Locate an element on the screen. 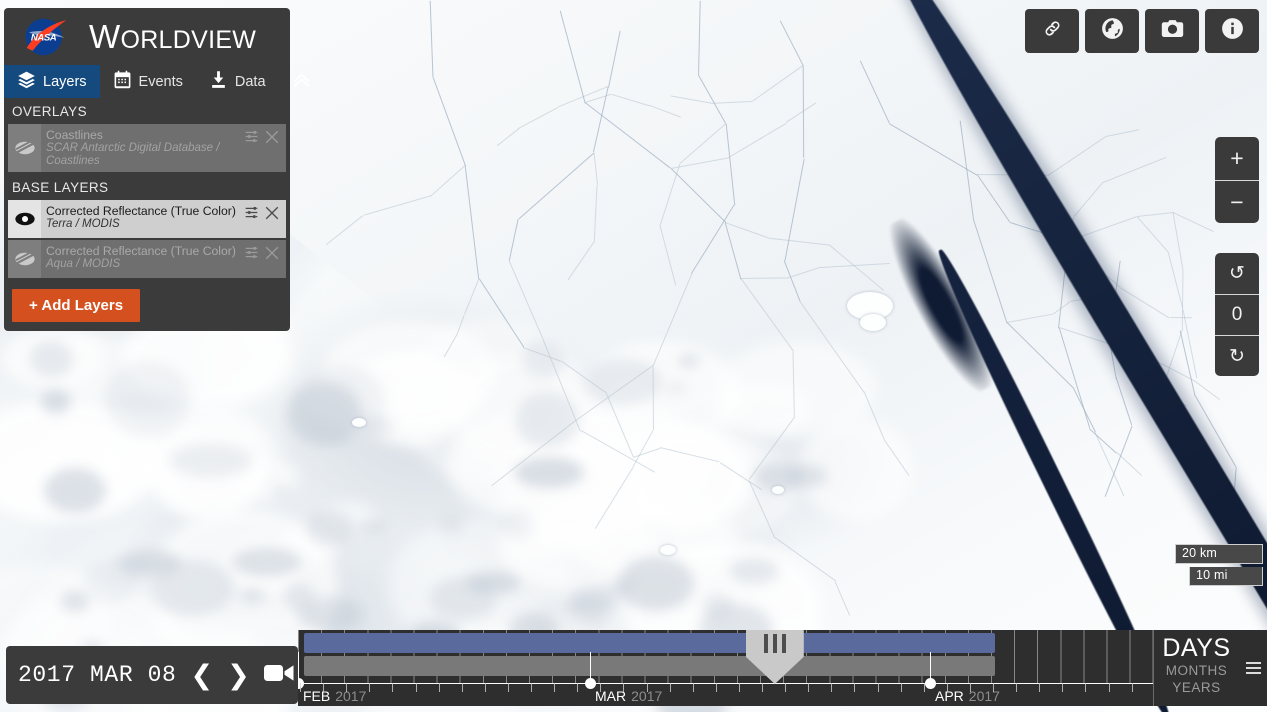 Image resolution: width=1267 pixels, height=712 pixels. next-day-button: ❯ is located at coordinates (238, 675).